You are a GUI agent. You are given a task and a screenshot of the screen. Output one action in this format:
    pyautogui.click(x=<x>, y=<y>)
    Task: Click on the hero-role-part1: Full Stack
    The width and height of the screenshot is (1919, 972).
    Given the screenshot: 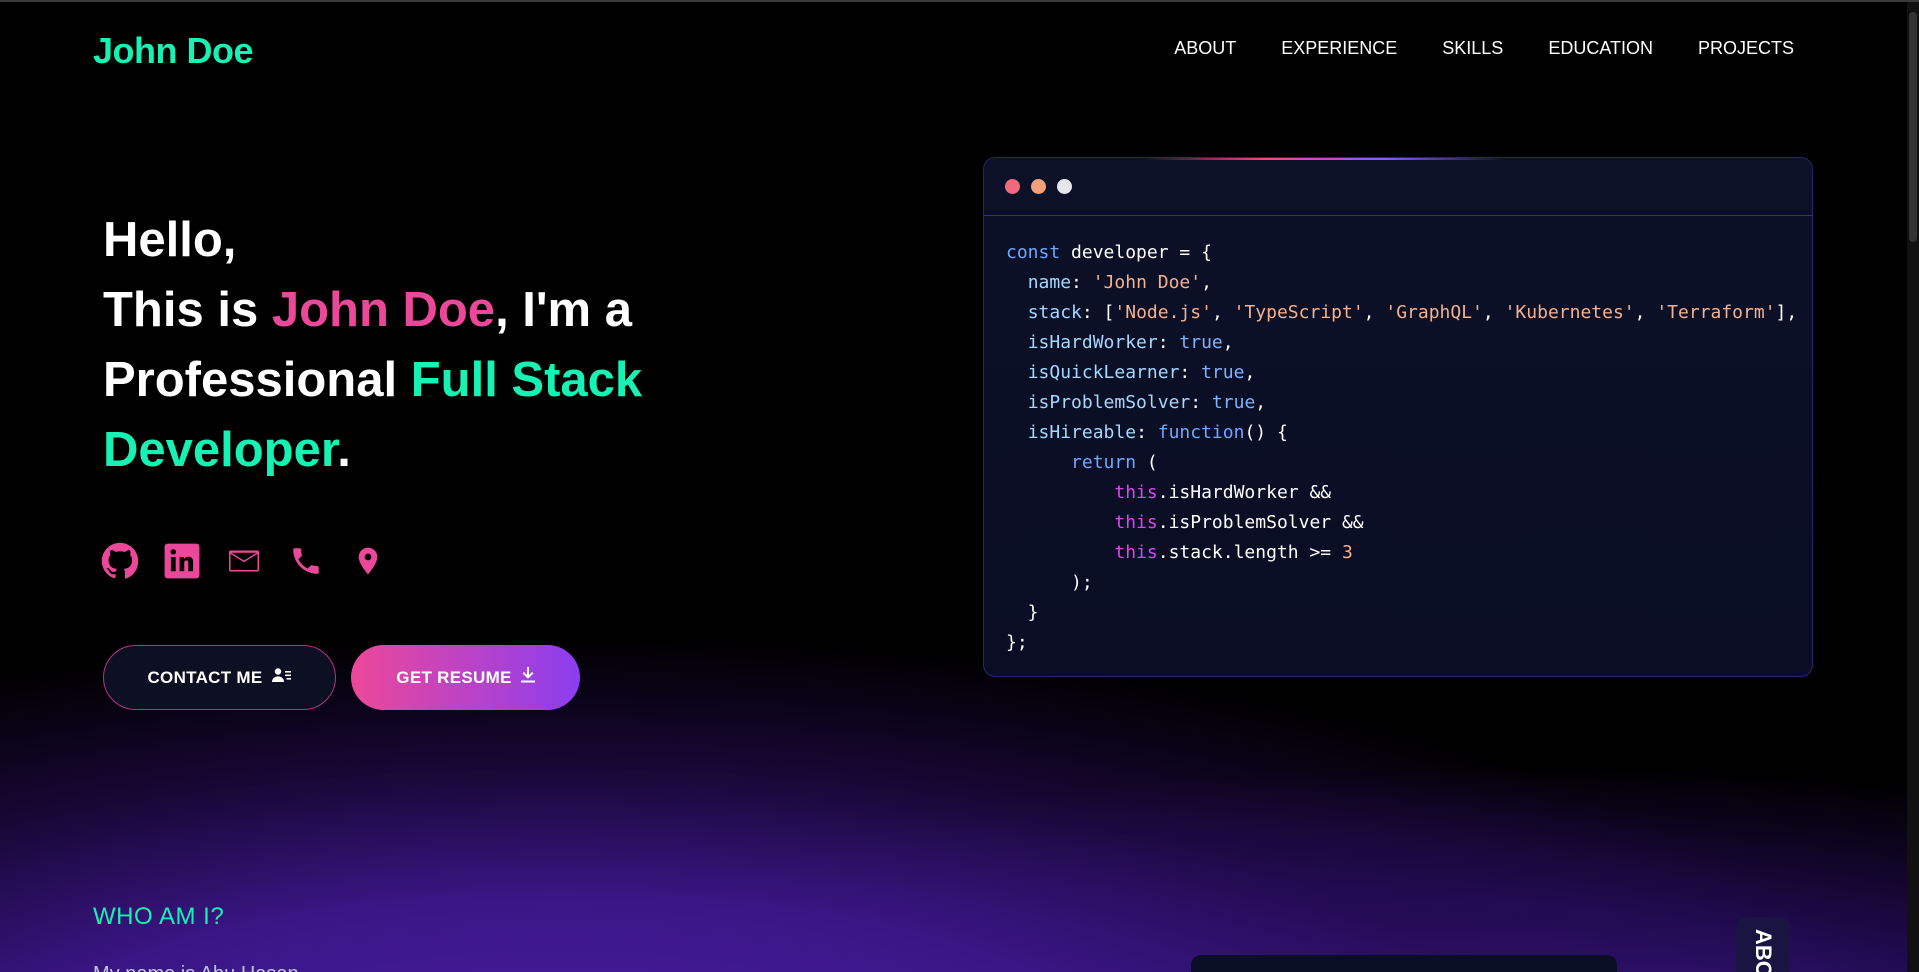 What is the action you would take?
    pyautogui.click(x=526, y=380)
    